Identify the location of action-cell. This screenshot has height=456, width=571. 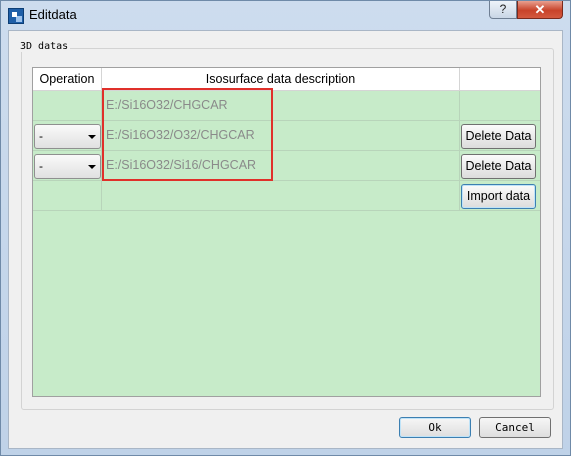
(500, 105).